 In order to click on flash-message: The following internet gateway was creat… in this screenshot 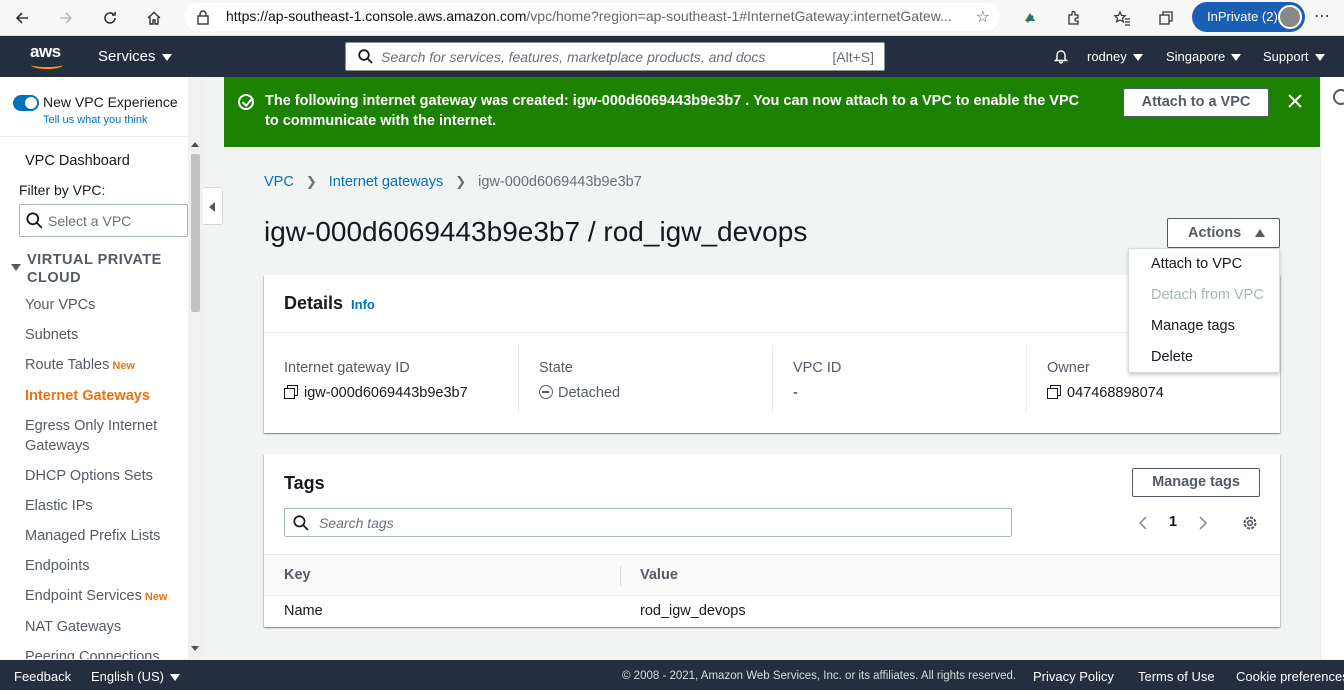, I will do `click(672, 111)`.